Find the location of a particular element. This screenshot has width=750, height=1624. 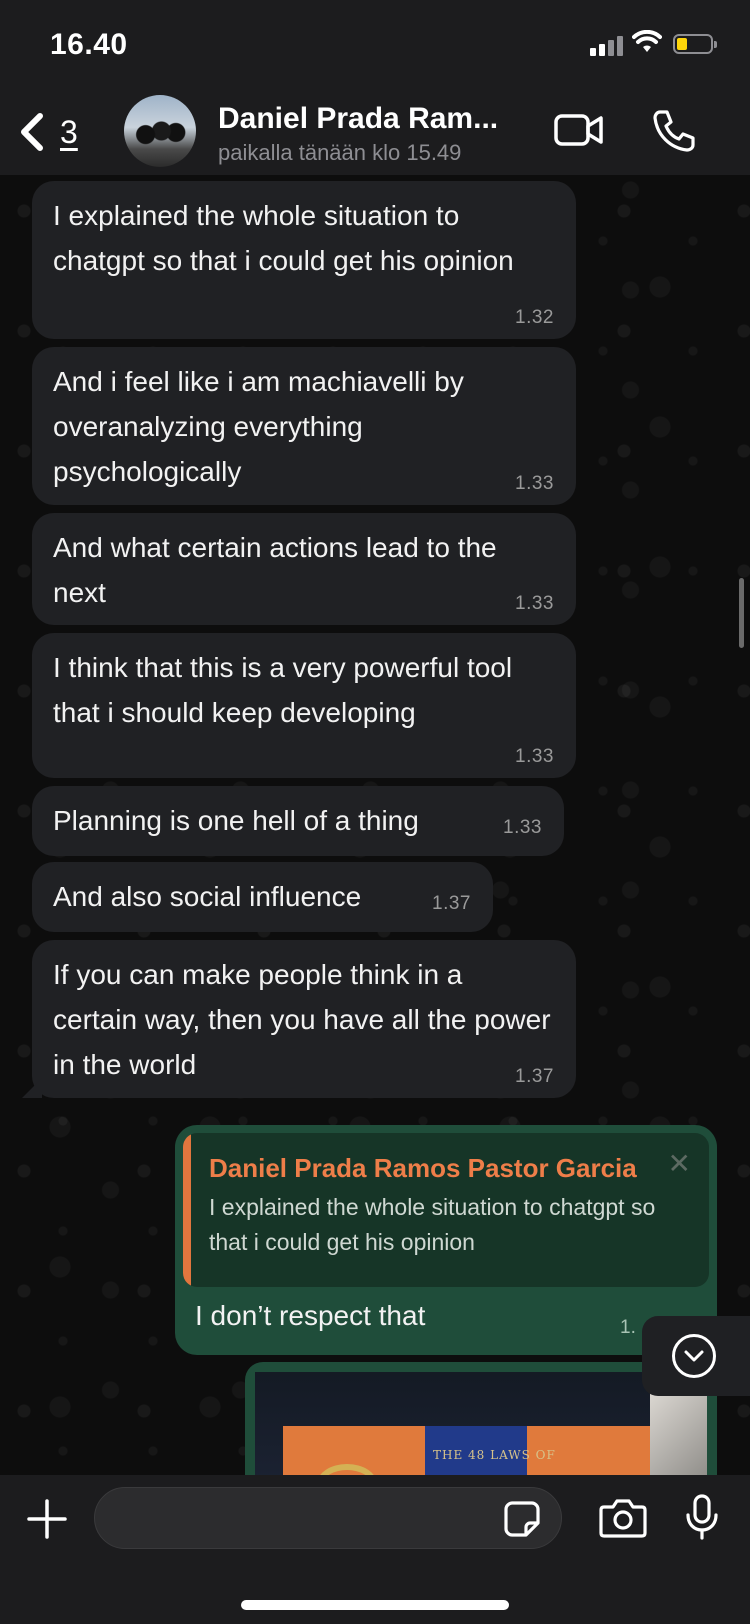

microphone-icon is located at coordinates (702, 1517).